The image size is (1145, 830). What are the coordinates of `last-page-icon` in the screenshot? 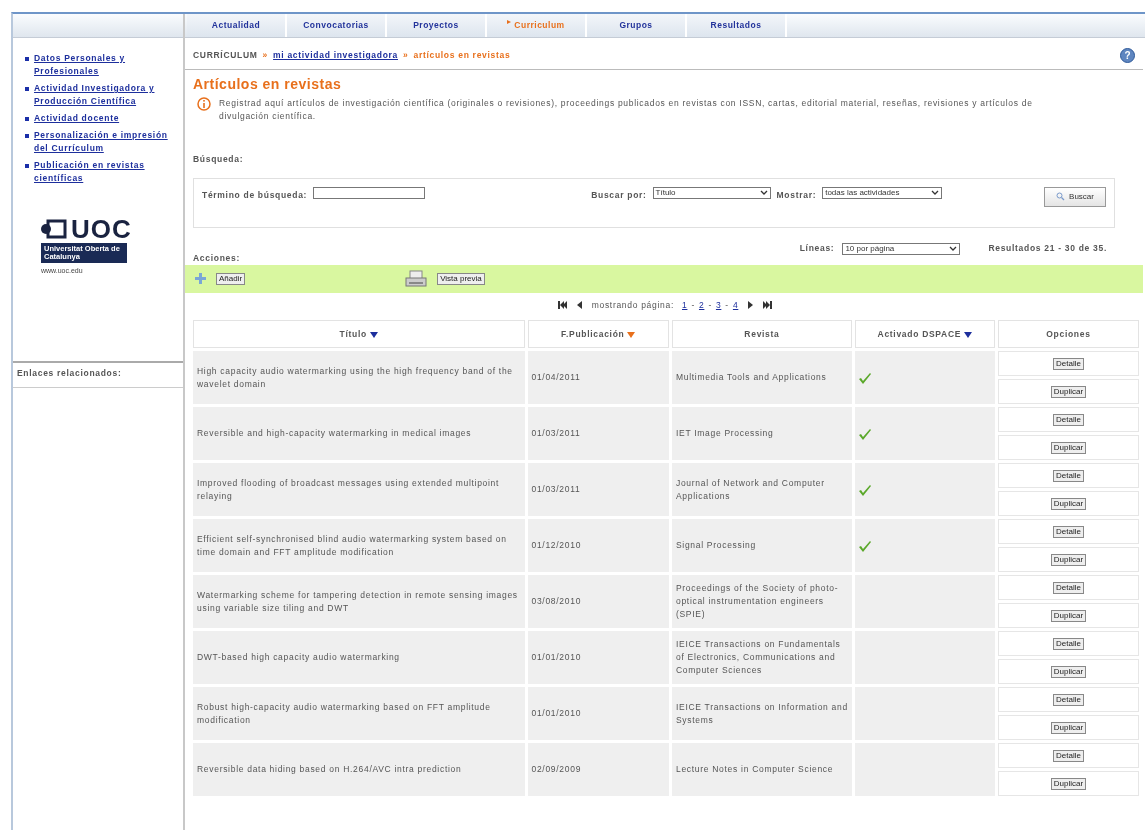 It's located at (768, 304).